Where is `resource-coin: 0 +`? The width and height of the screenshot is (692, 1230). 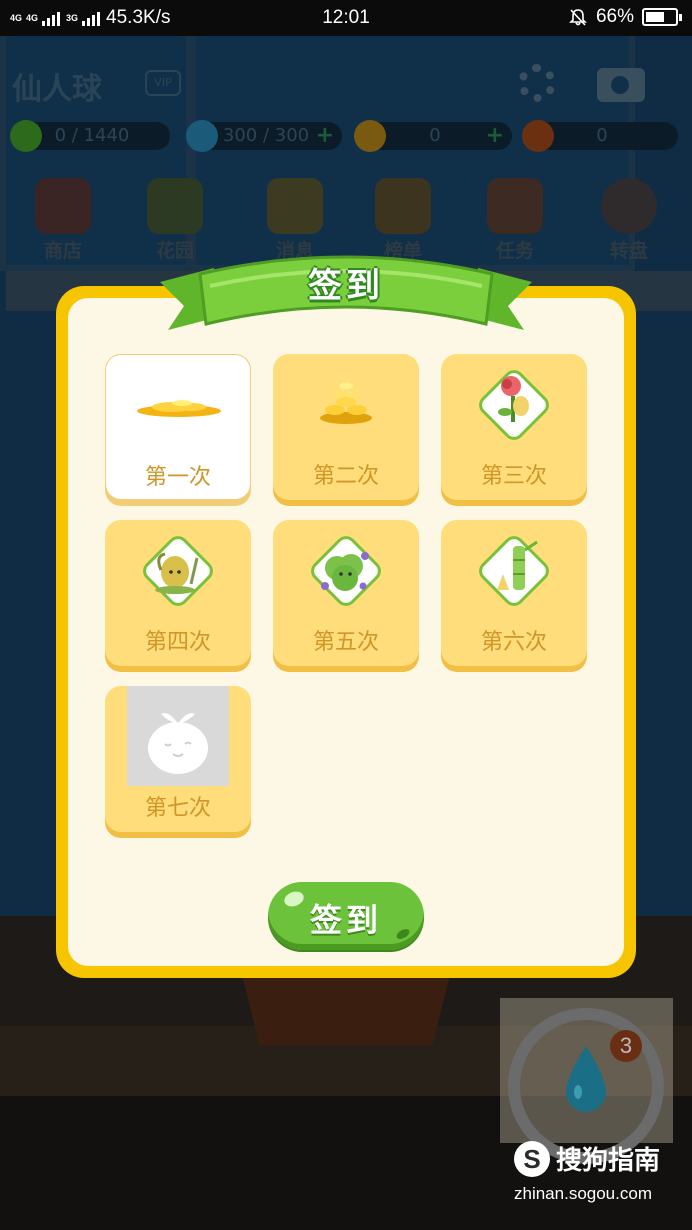
resource-coin: 0 + is located at coordinates (433, 136).